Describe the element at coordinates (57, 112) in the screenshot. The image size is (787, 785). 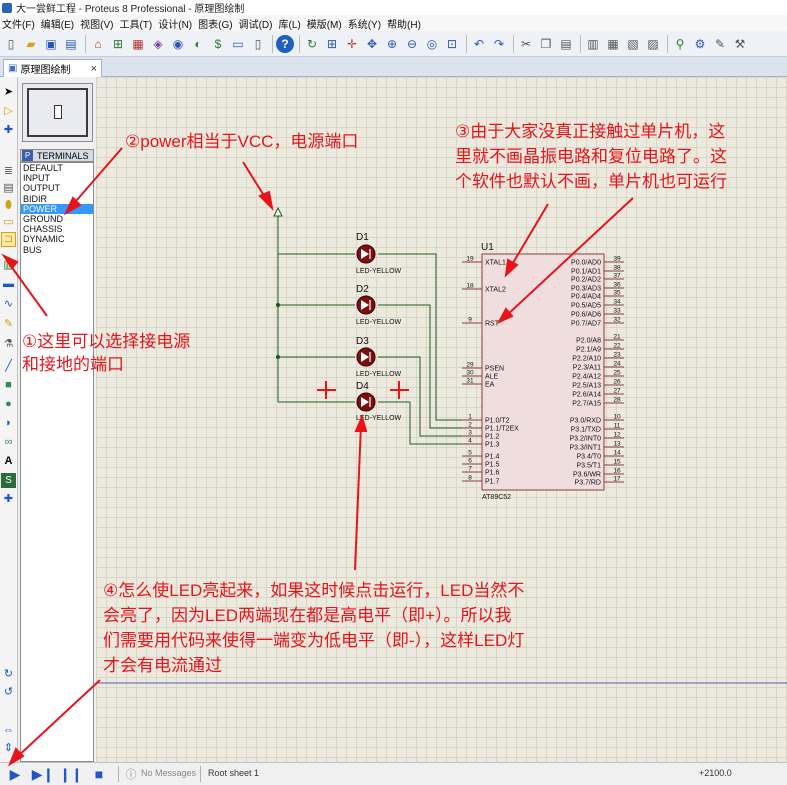
I see `overview-preview` at that location.